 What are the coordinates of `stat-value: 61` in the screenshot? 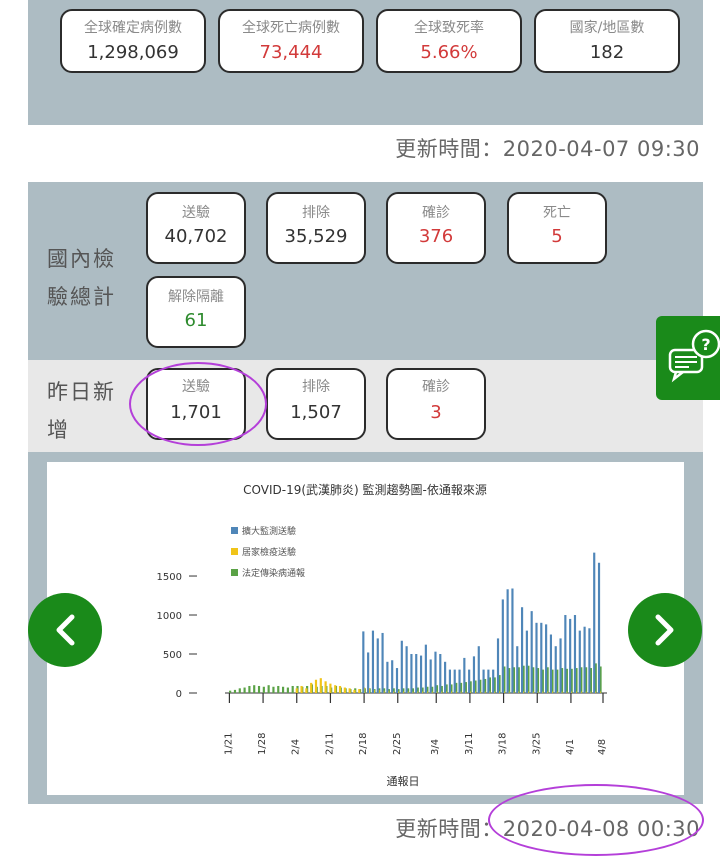 It's located at (196, 320).